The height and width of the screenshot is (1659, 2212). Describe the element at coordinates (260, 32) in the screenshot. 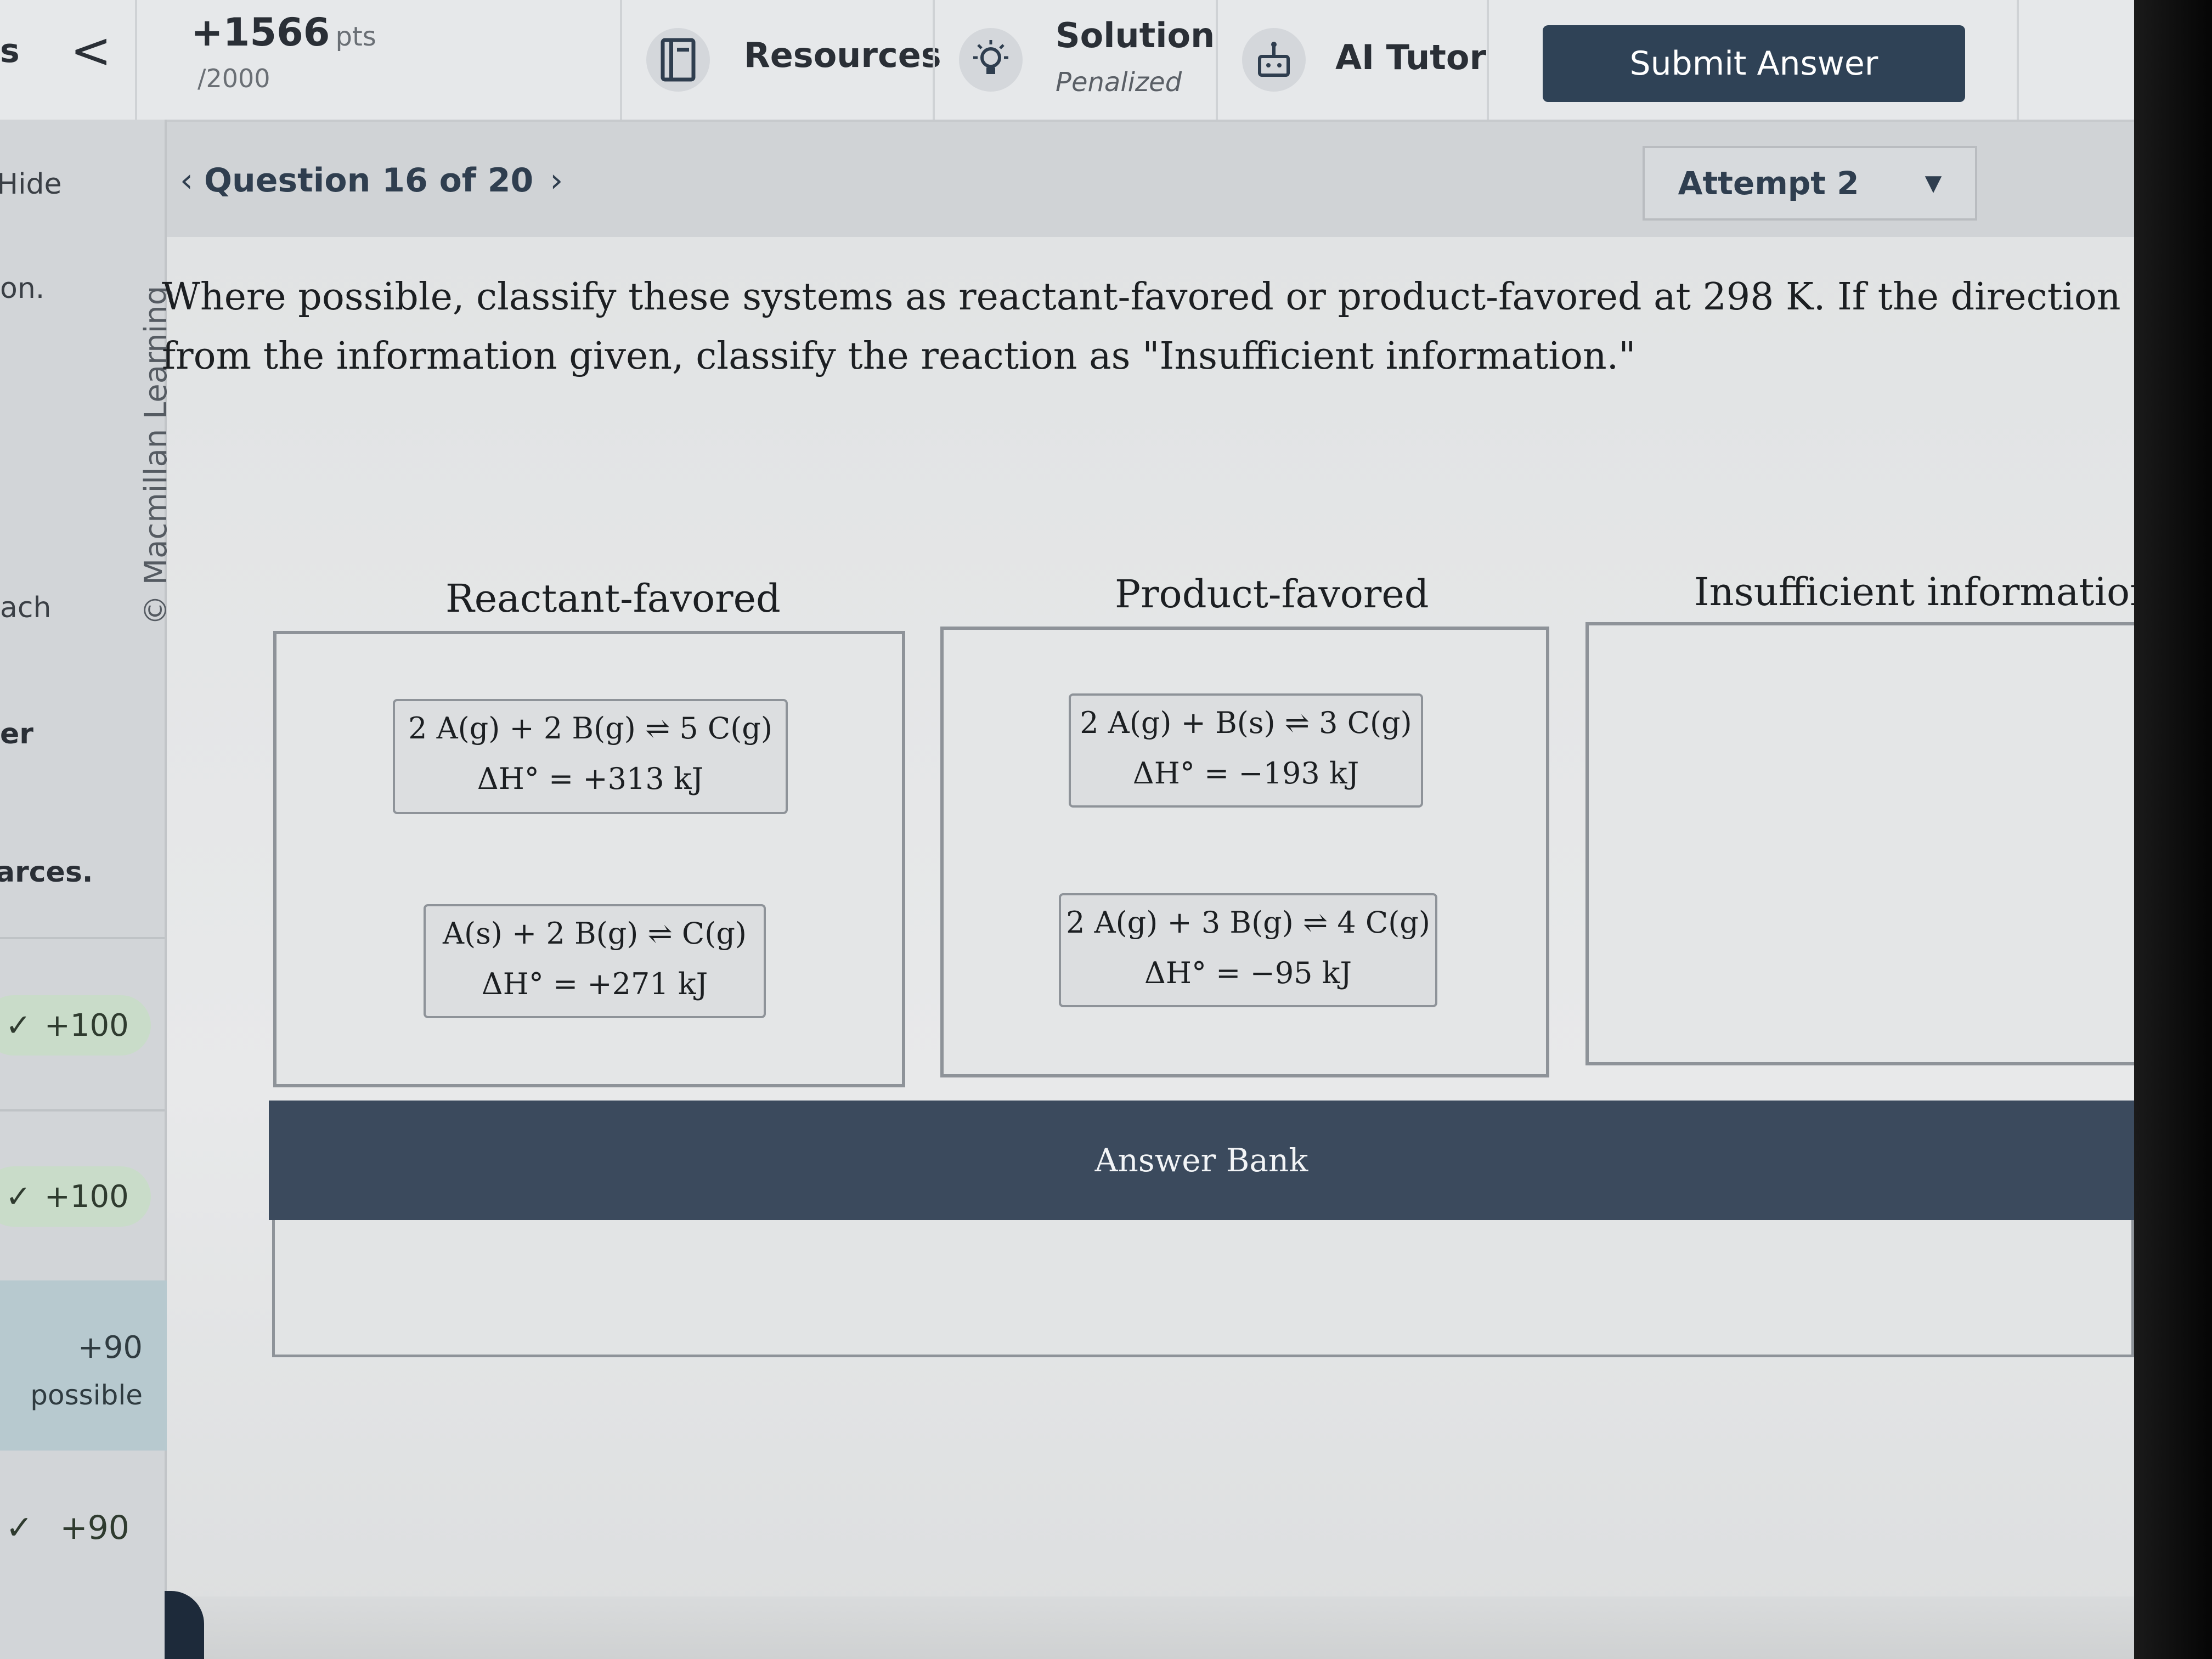

I see `points-value: +1566` at that location.